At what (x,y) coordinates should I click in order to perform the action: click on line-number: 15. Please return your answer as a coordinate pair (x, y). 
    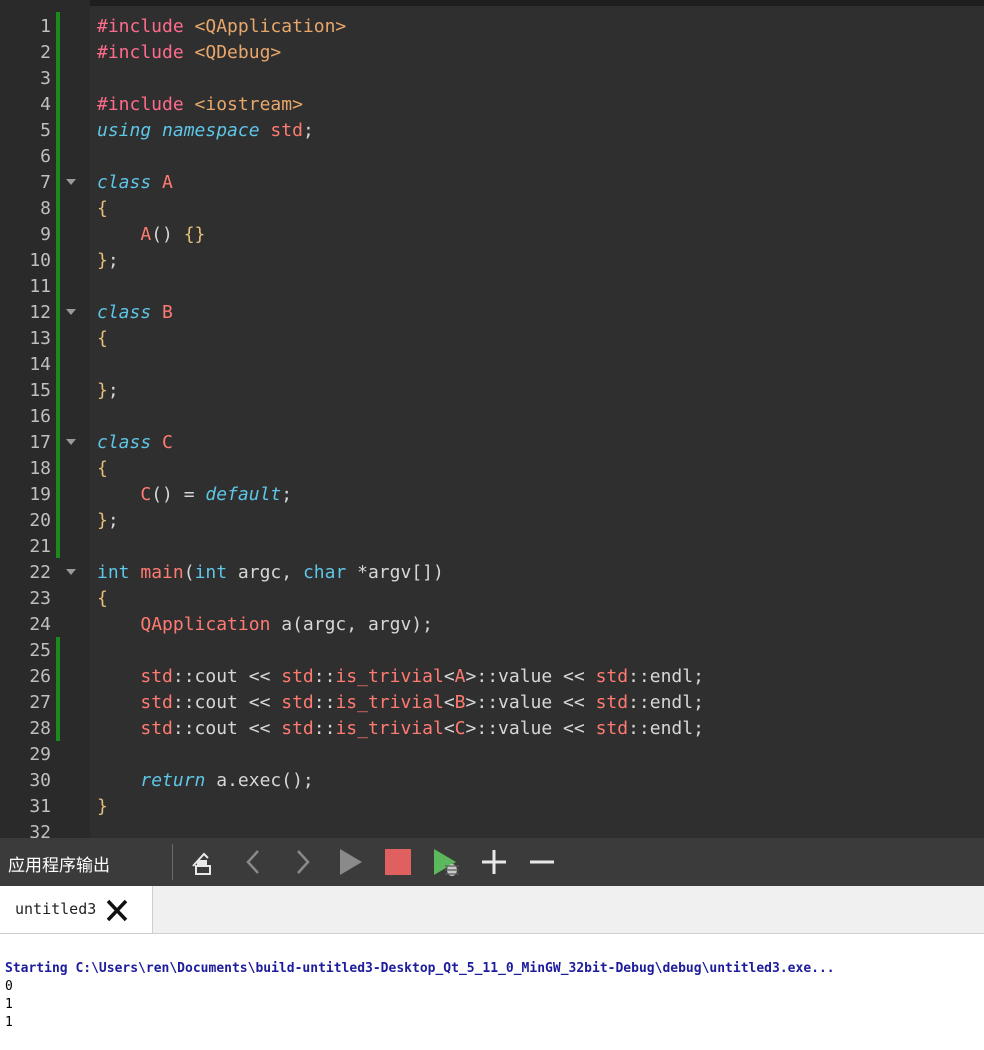
    Looking at the image, I should click on (40, 390).